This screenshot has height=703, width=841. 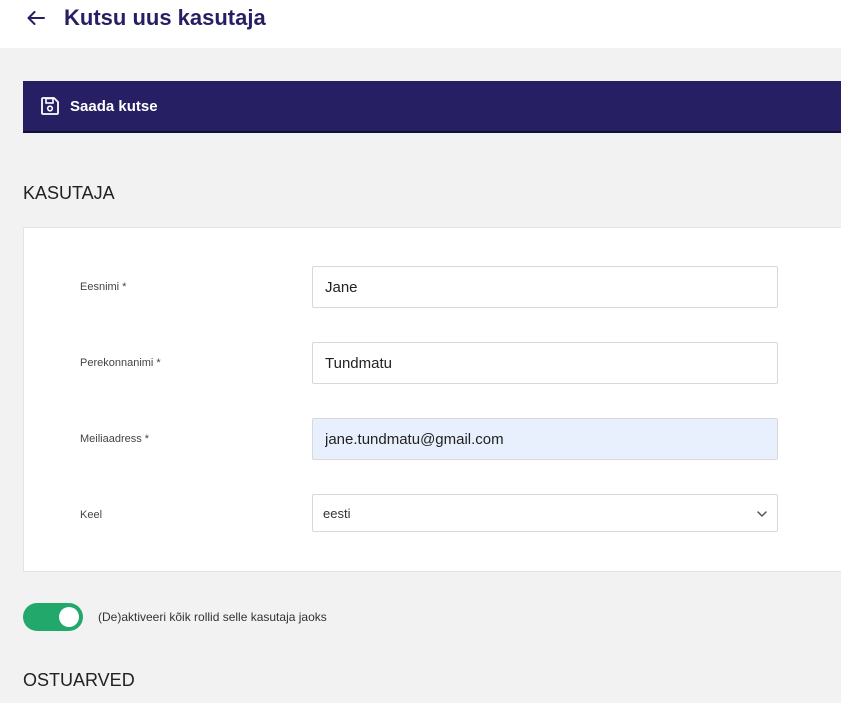 I want to click on user-section-title: KASUTAJA, so click(x=69, y=193).